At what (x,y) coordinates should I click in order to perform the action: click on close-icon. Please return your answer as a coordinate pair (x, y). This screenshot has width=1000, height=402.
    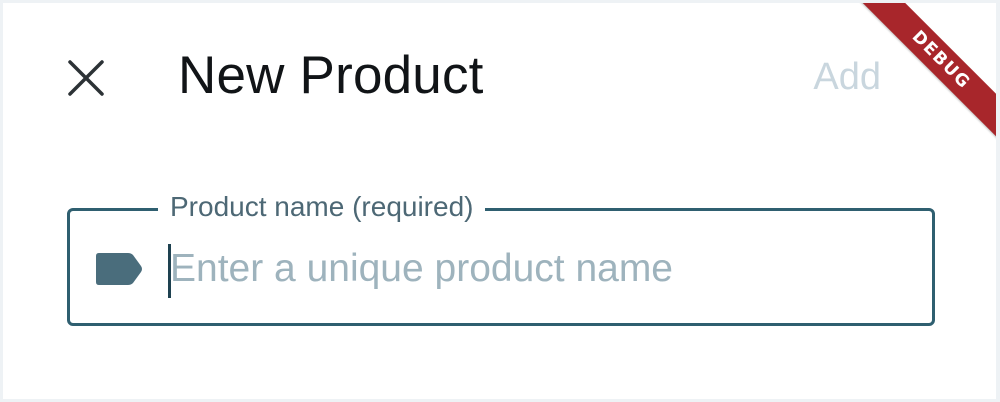
    Looking at the image, I should click on (86, 78).